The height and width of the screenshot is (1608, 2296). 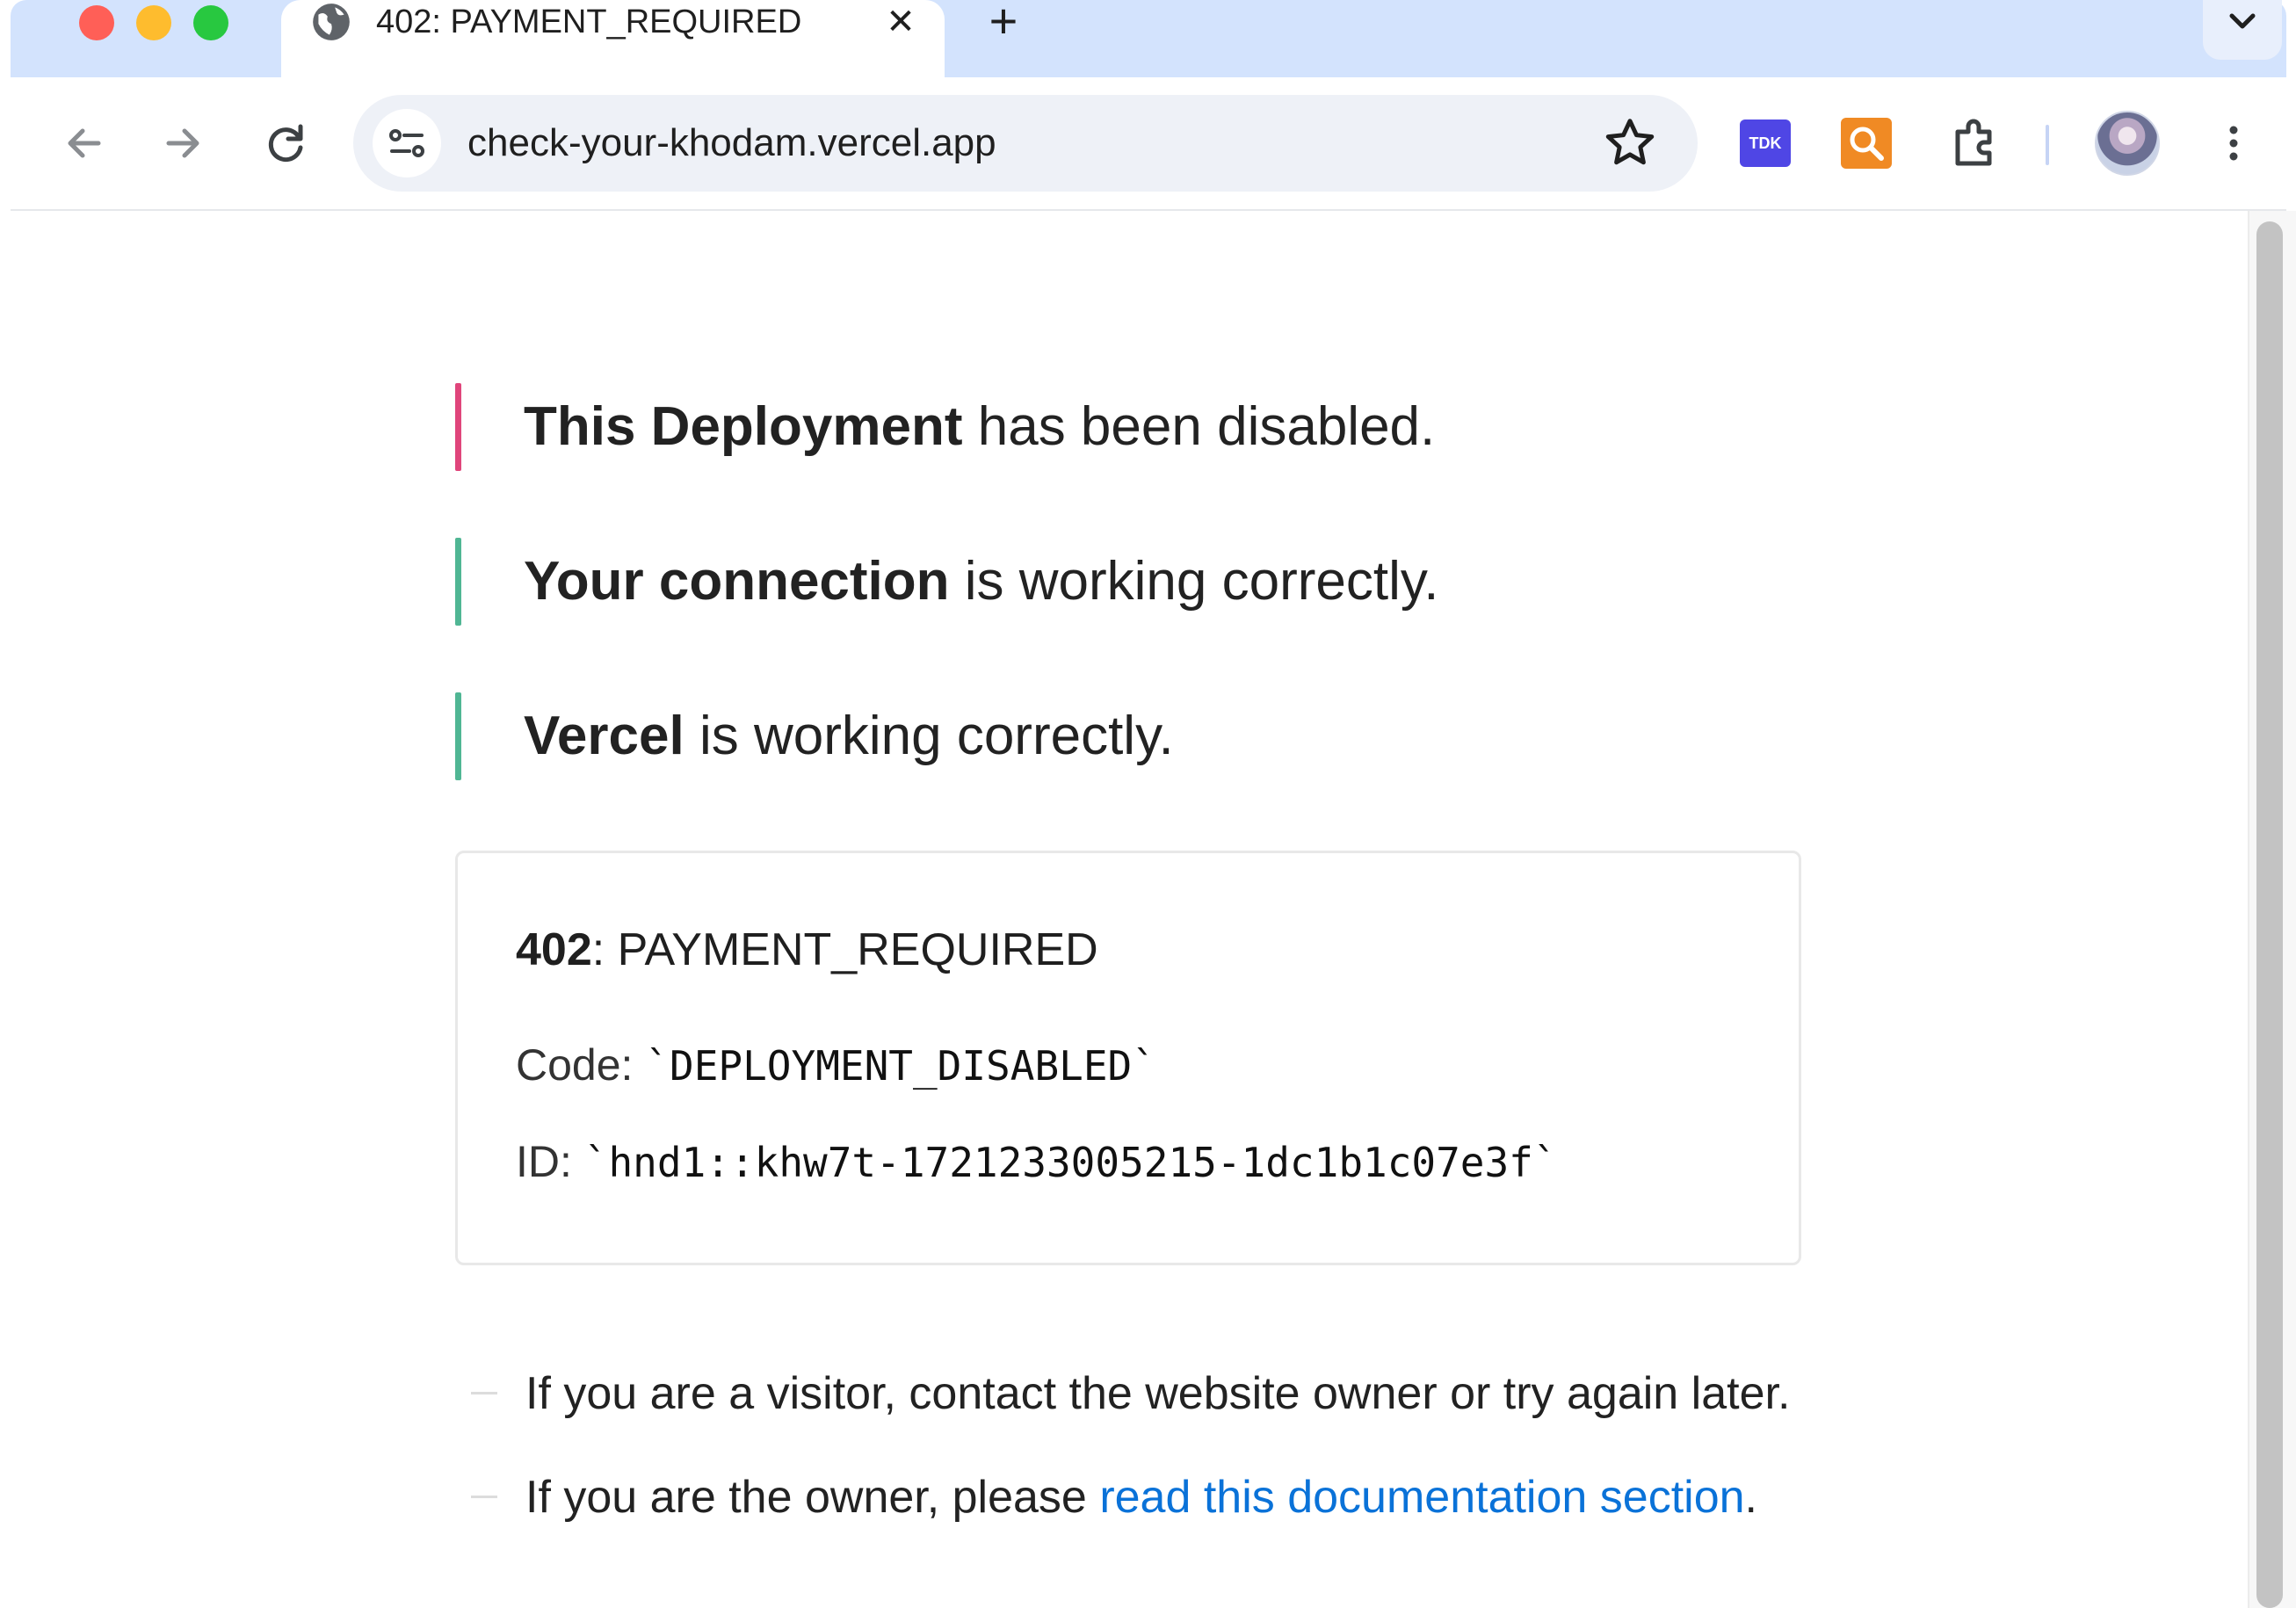 What do you see at coordinates (2047, 145) in the screenshot?
I see `toolbar-divider` at bounding box center [2047, 145].